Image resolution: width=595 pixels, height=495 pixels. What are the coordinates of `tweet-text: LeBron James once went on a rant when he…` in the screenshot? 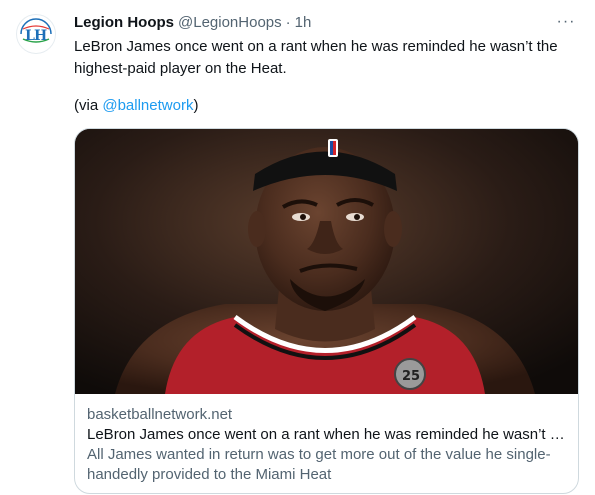 It's located at (316, 57).